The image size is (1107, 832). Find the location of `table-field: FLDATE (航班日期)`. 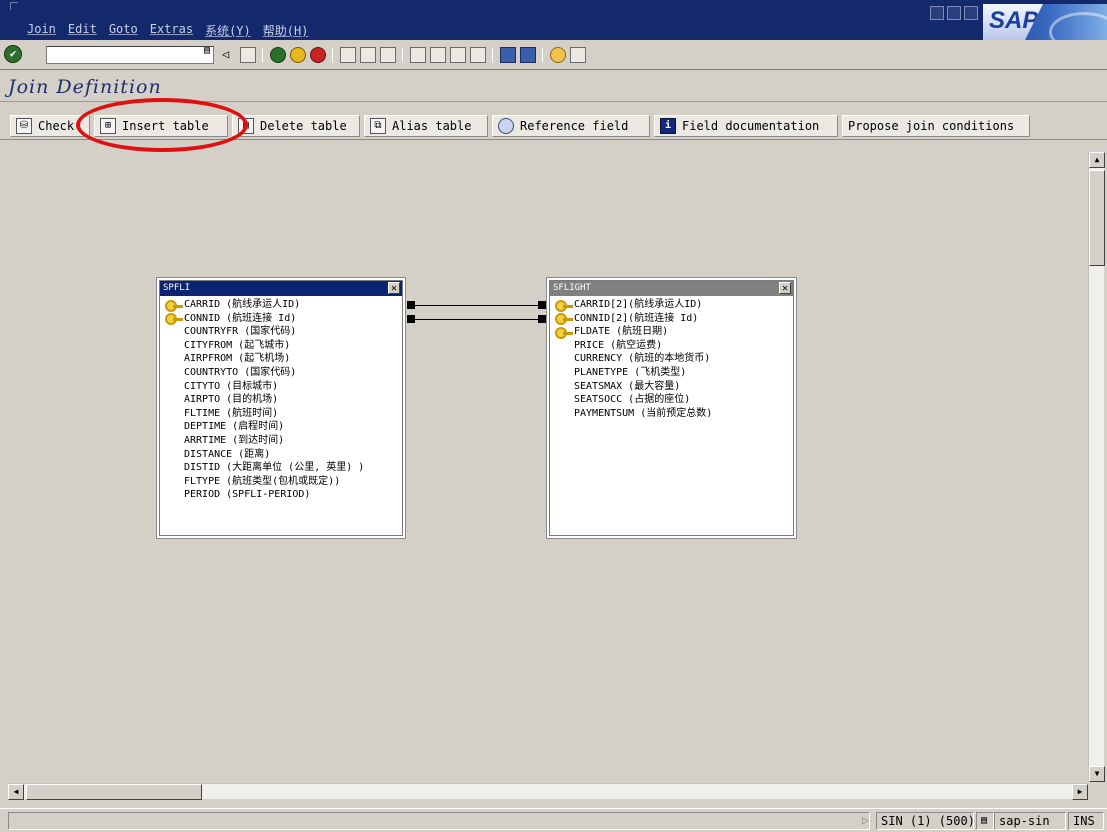

table-field: FLDATE (航班日期) is located at coordinates (673, 332).